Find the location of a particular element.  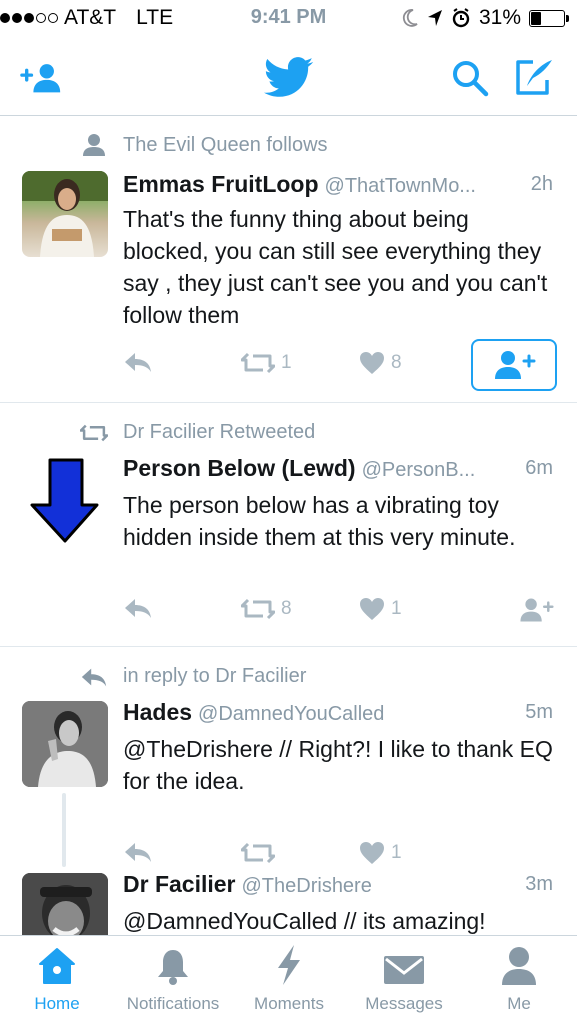

author-name: Emmas FruitLoop is located at coordinates (221, 184).